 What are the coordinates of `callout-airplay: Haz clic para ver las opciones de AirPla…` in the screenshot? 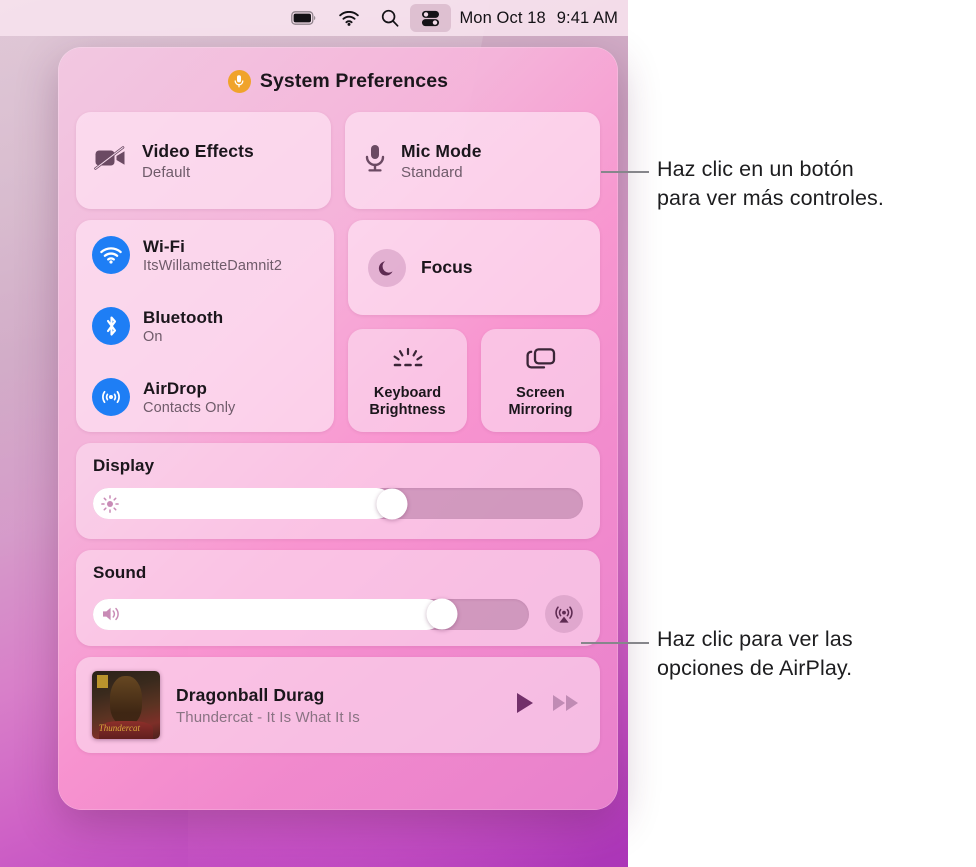 It's located at (755, 654).